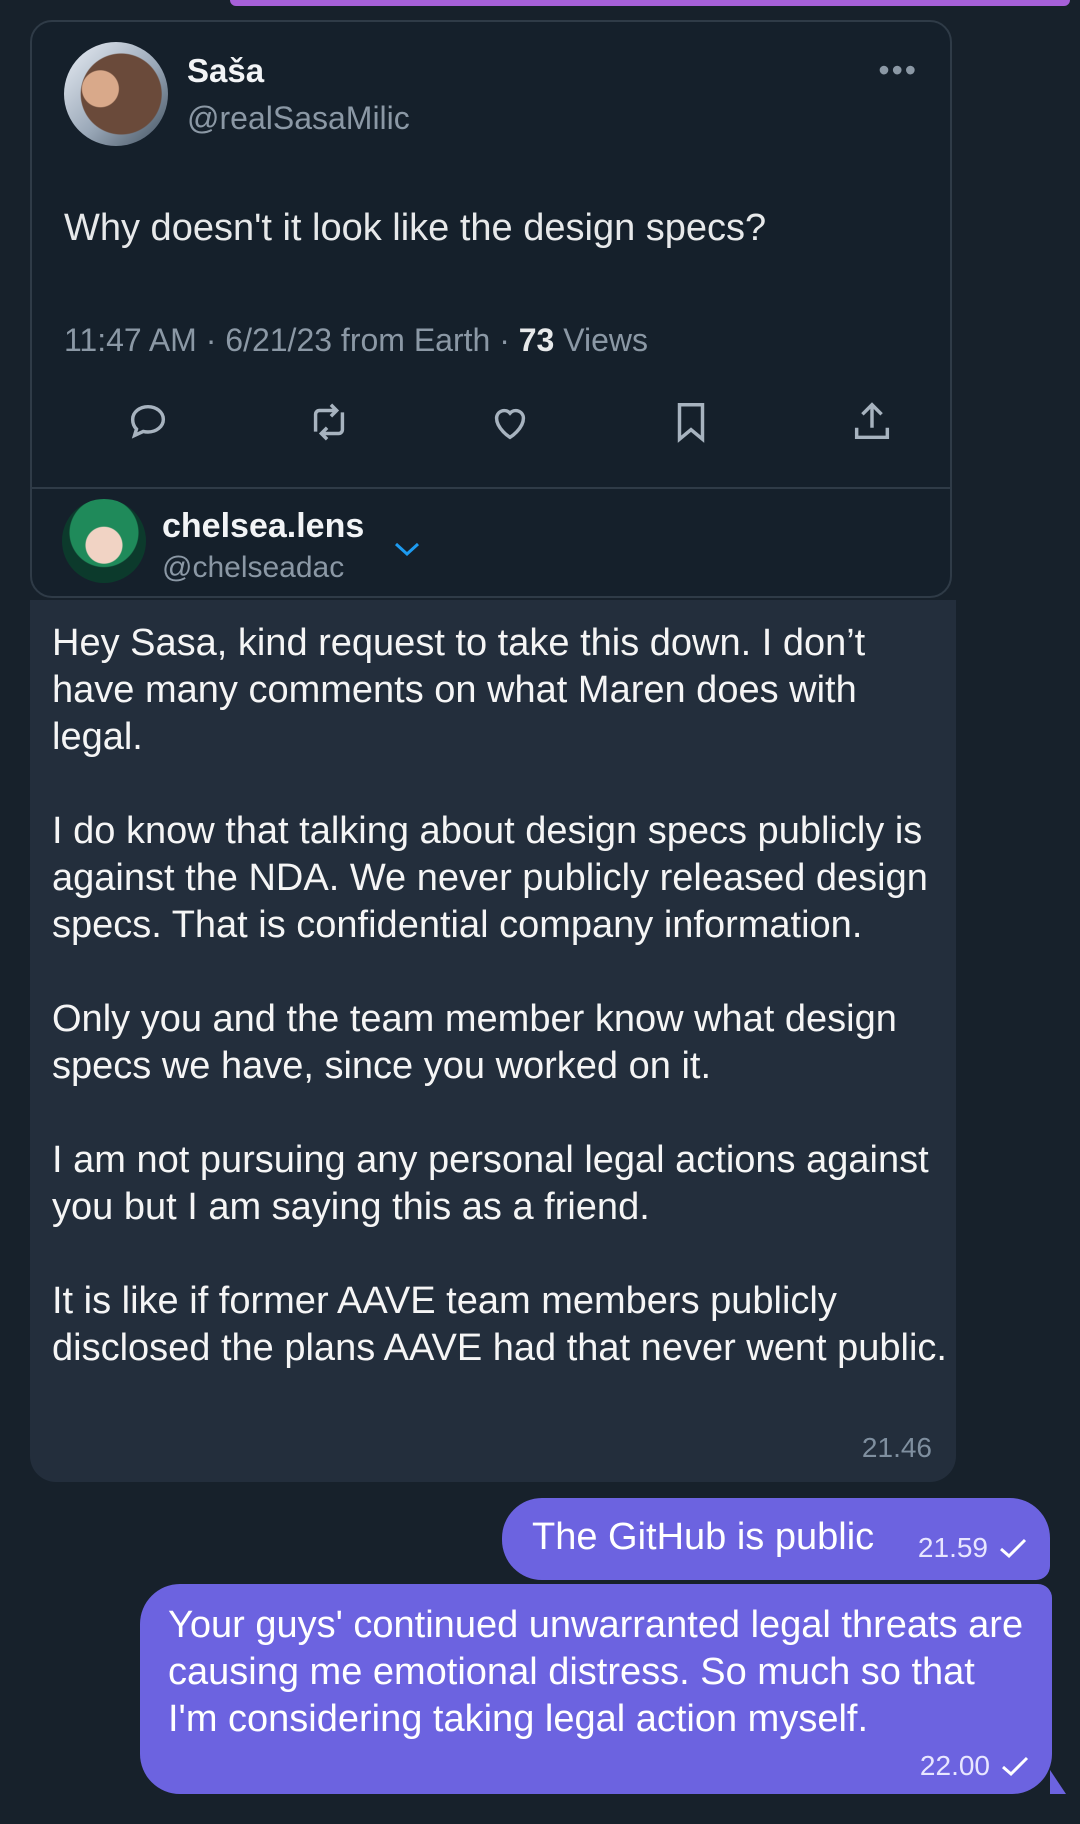 The image size is (1080, 1824). Describe the element at coordinates (952, 1547) in the screenshot. I see `outgoing-message-time: 21.59` at that location.